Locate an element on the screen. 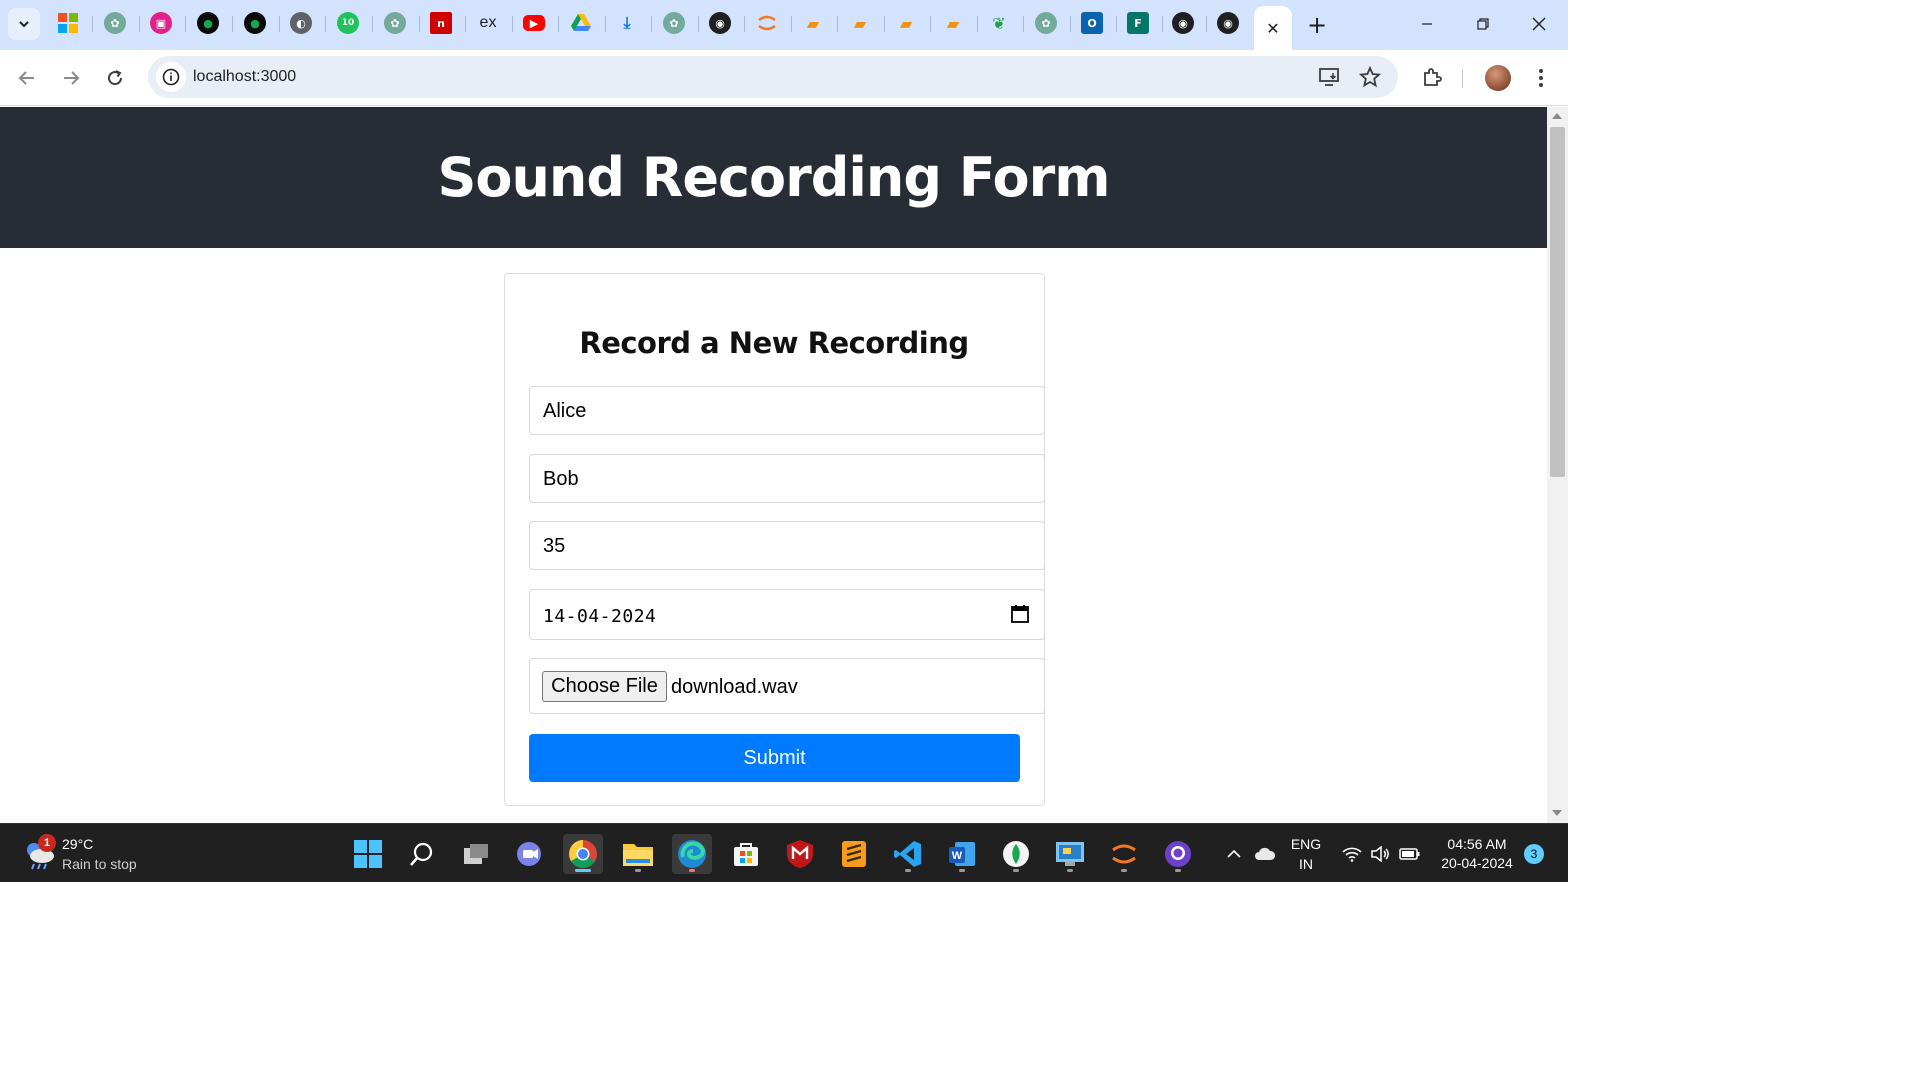 This screenshot has height=1080, width=1920. choose-file-button: Choose File is located at coordinates (604, 686).